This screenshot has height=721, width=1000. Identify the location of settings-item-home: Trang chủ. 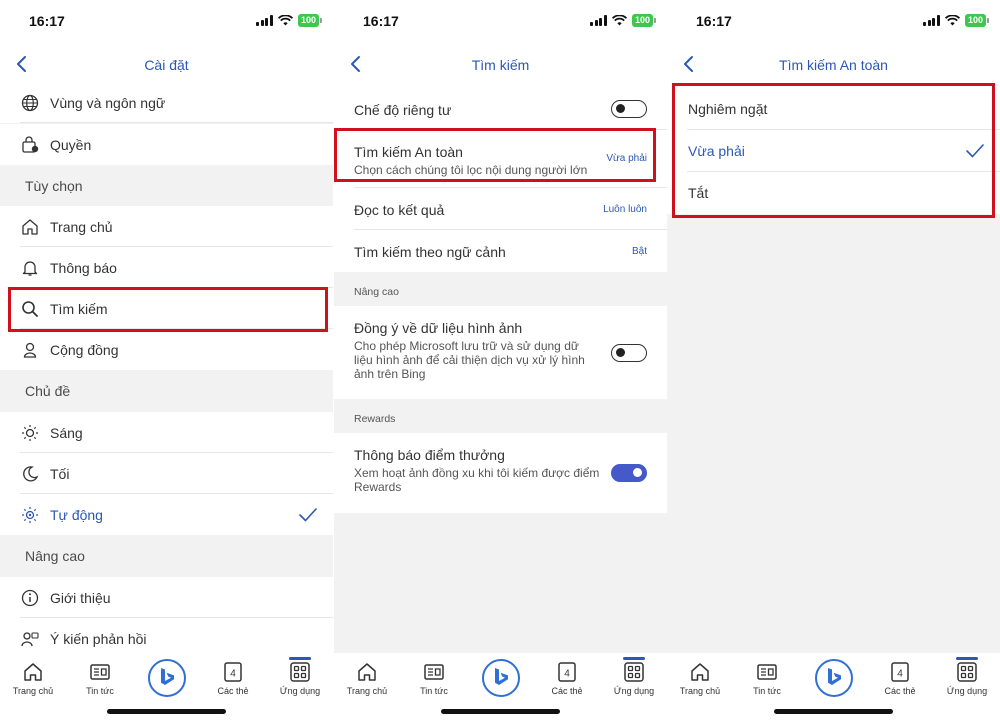
(166, 226).